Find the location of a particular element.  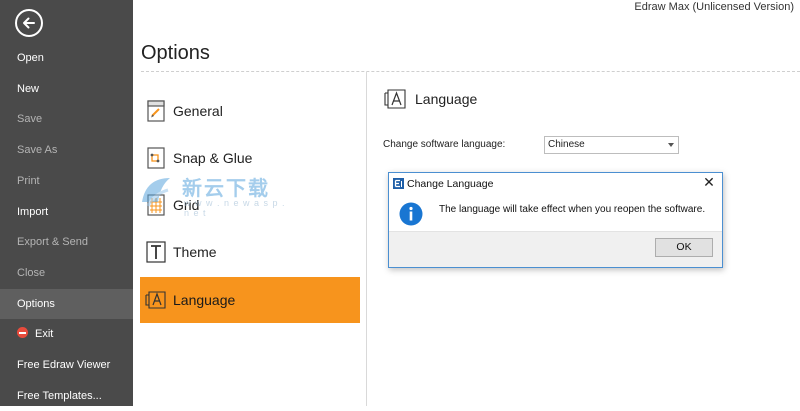

close-icon: ✕ is located at coordinates (709, 182).